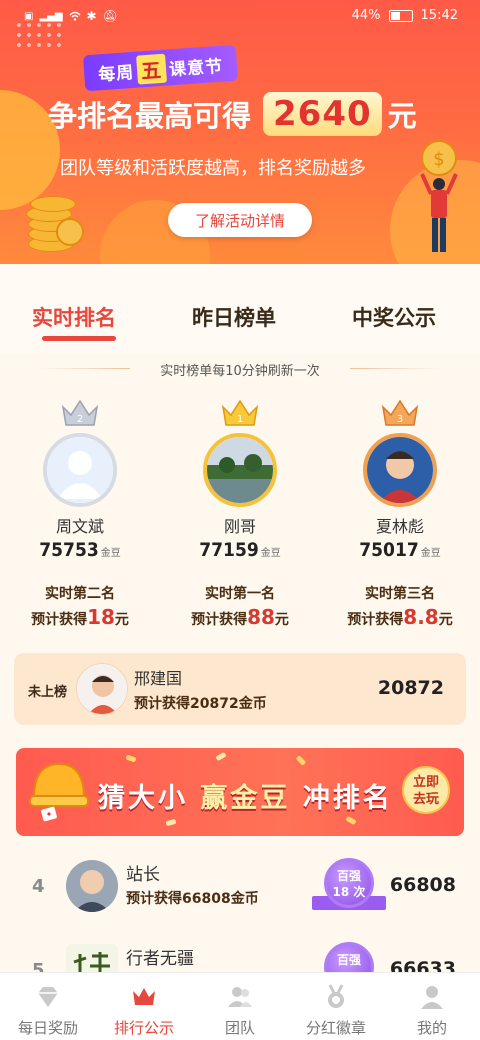  Describe the element at coordinates (410, 688) in the screenshot. I see `my-score: 20872` at that location.